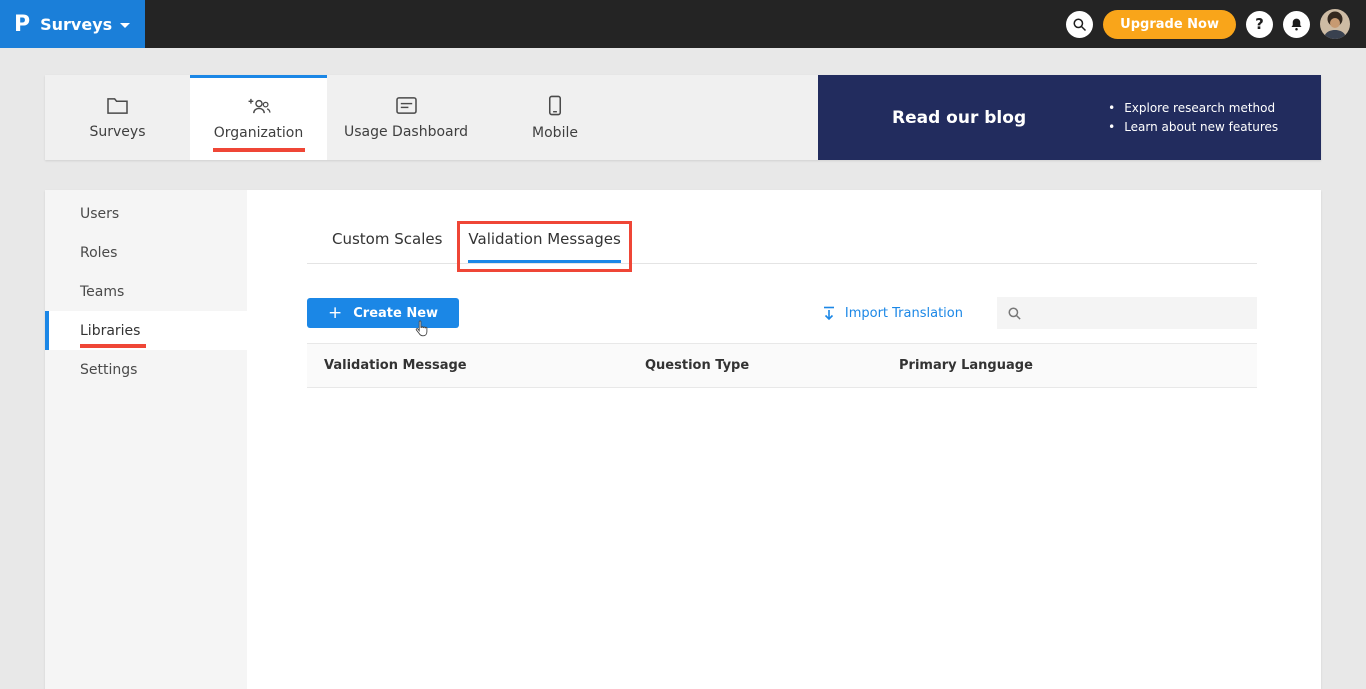 The height and width of the screenshot is (689, 1366). What do you see at coordinates (146, 291) in the screenshot?
I see `sidebar-item-teams: Teams` at bounding box center [146, 291].